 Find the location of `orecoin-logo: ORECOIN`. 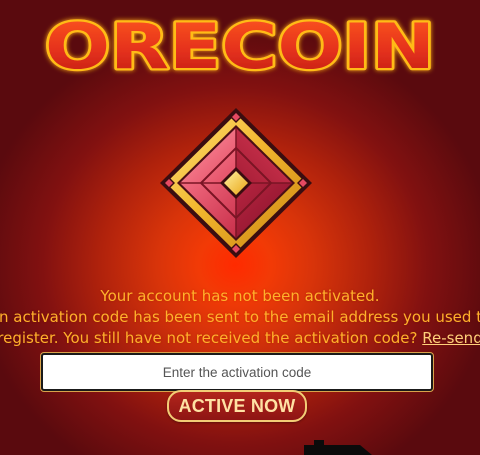

orecoin-logo: ORECOIN is located at coordinates (240, 47).